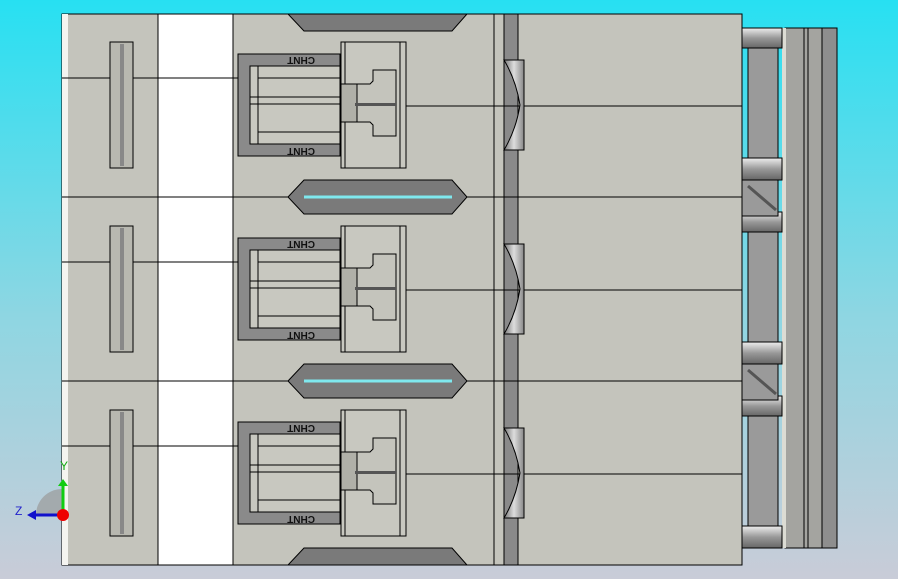 The width and height of the screenshot is (898, 579). I want to click on axis-triad: Y Z, so click(42, 490).